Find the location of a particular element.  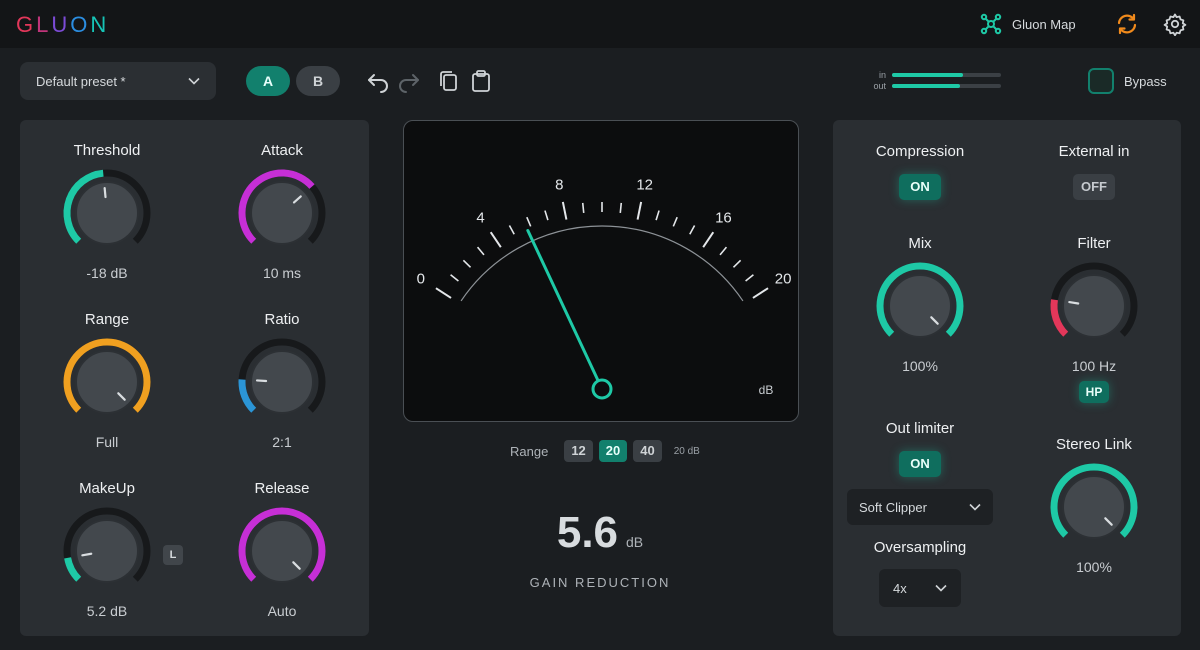

out-limiter-title: Out limiter is located at coordinates (920, 428).